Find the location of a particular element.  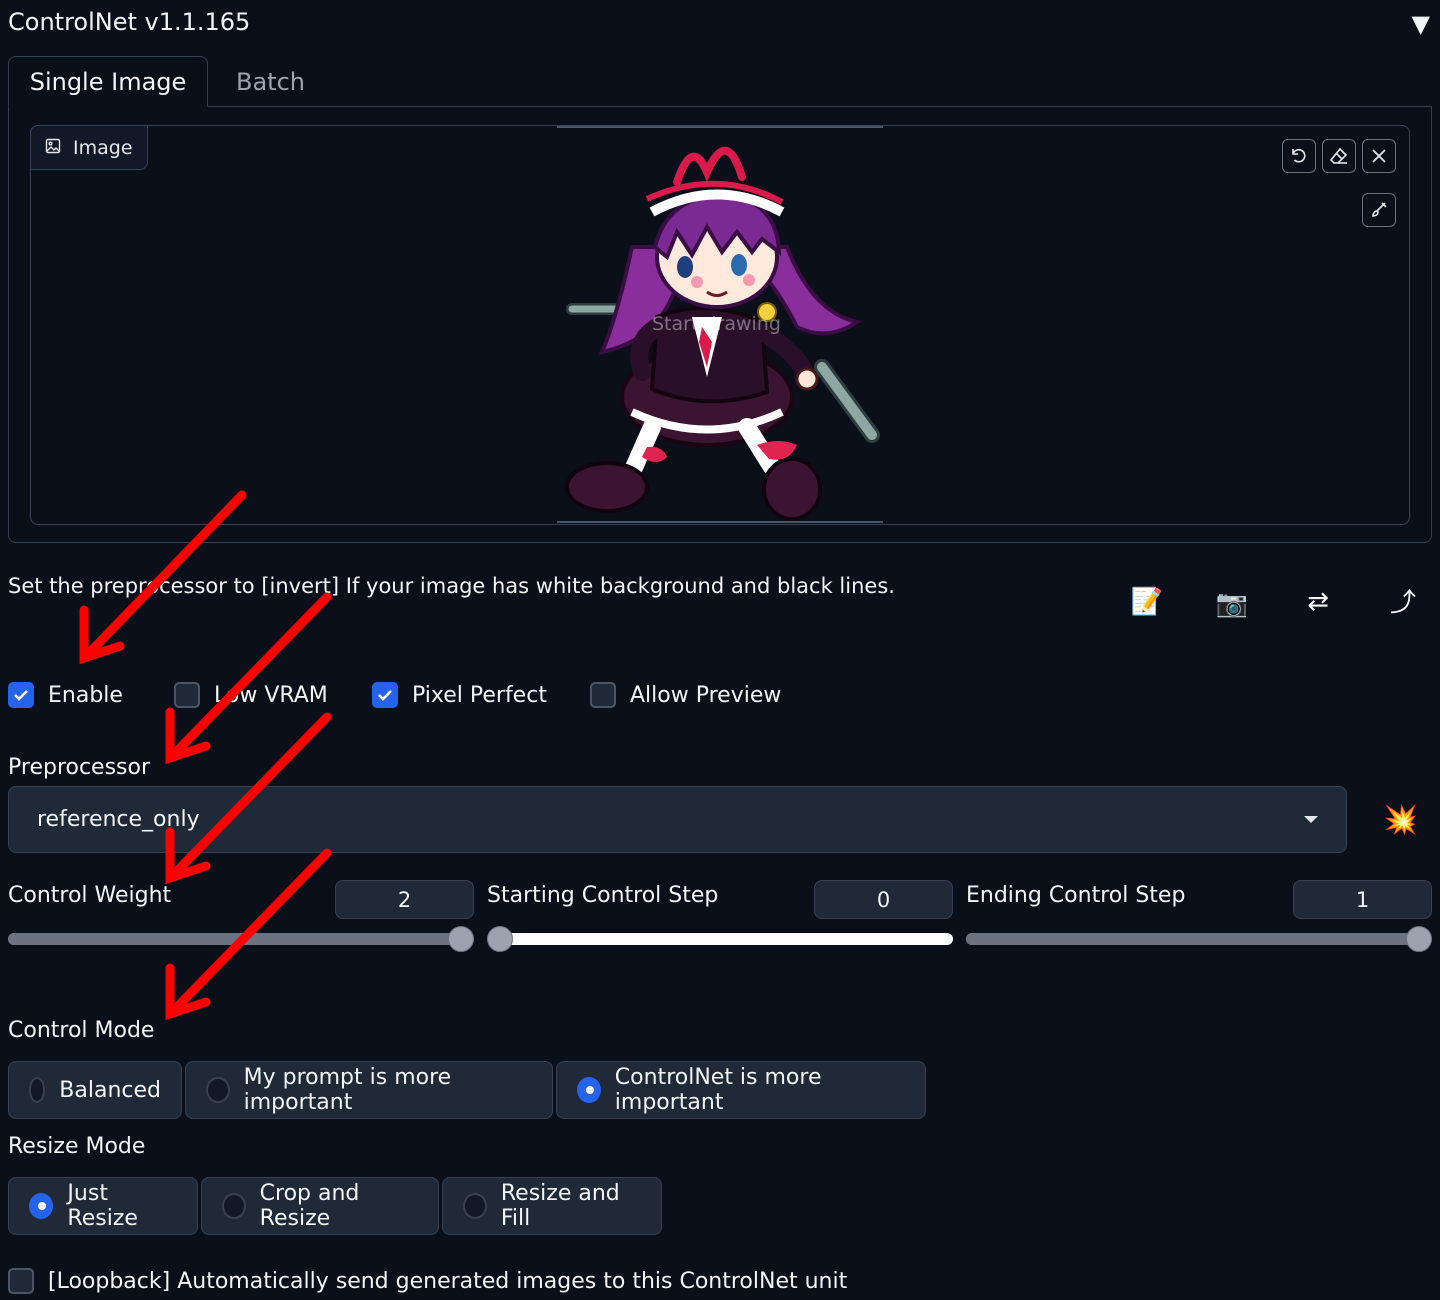

resize-mode-fill: Resize and Fill is located at coordinates (552, 1206).